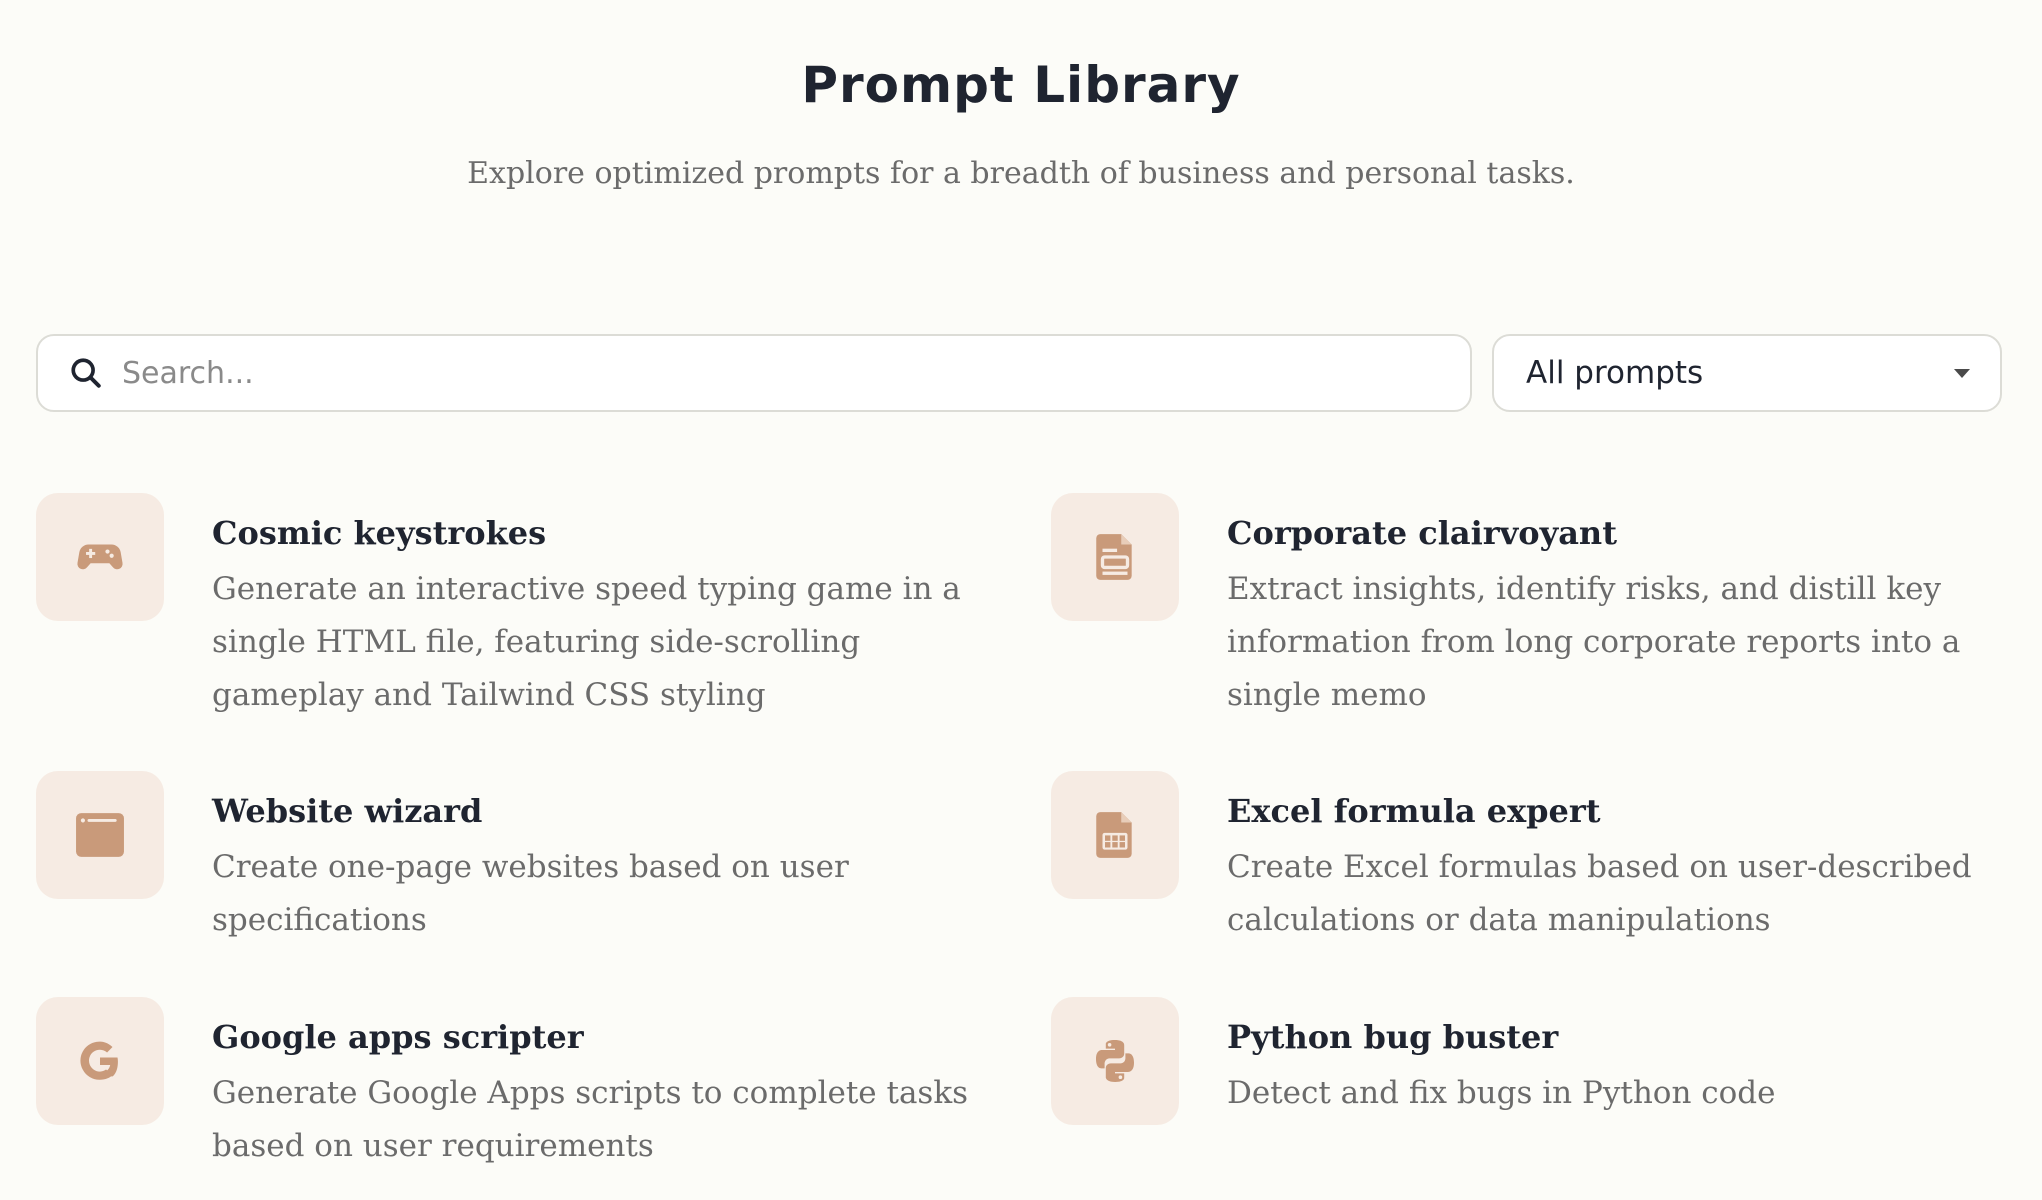  Describe the element at coordinates (1021, 85) in the screenshot. I see `page-title: Prompt Library` at that location.